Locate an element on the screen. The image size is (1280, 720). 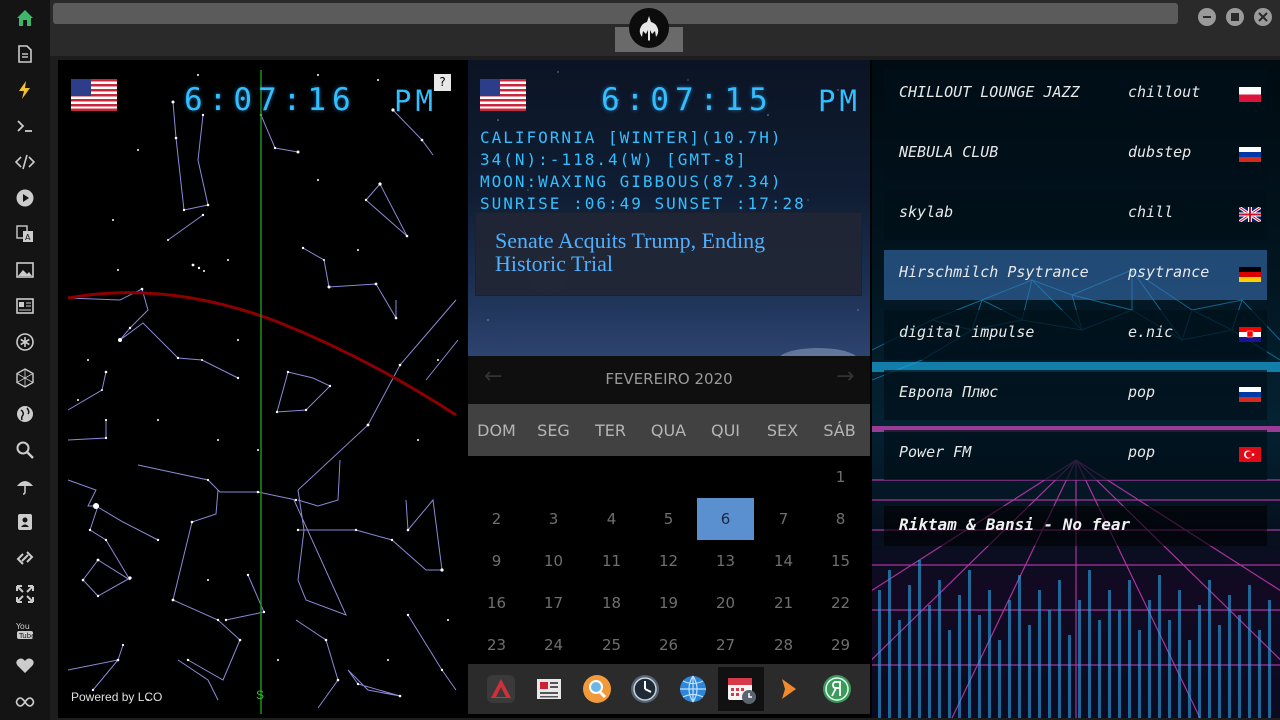
calendar-day-today: 6 is located at coordinates (725, 519).